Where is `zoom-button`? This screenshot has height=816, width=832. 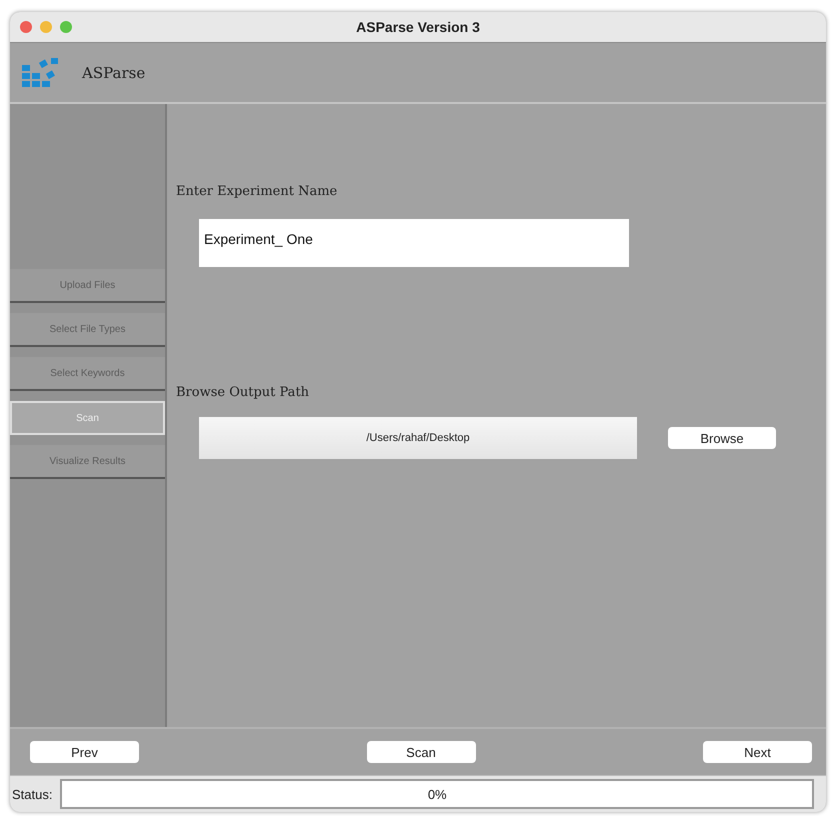 zoom-button is located at coordinates (66, 27).